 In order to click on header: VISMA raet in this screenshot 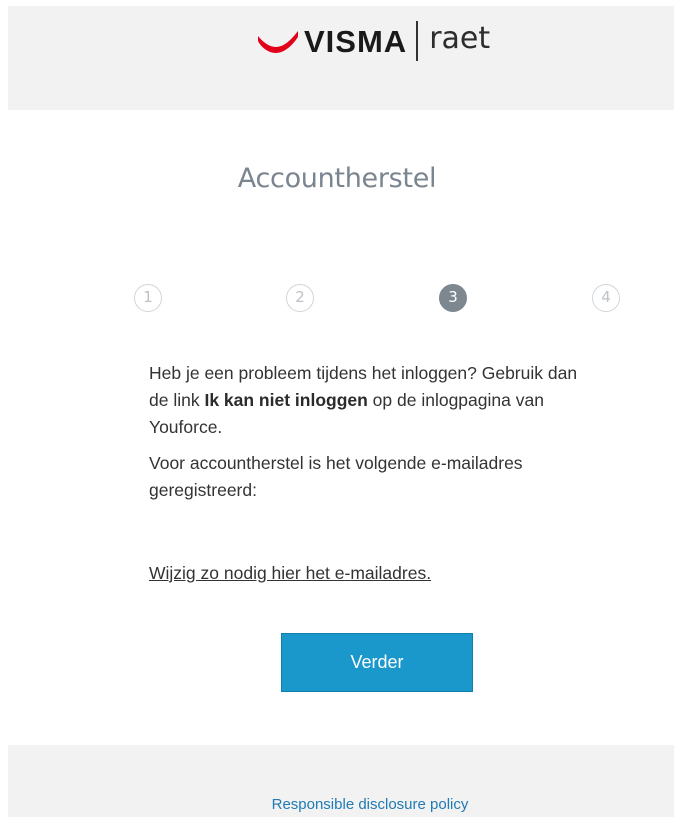, I will do `click(341, 58)`.